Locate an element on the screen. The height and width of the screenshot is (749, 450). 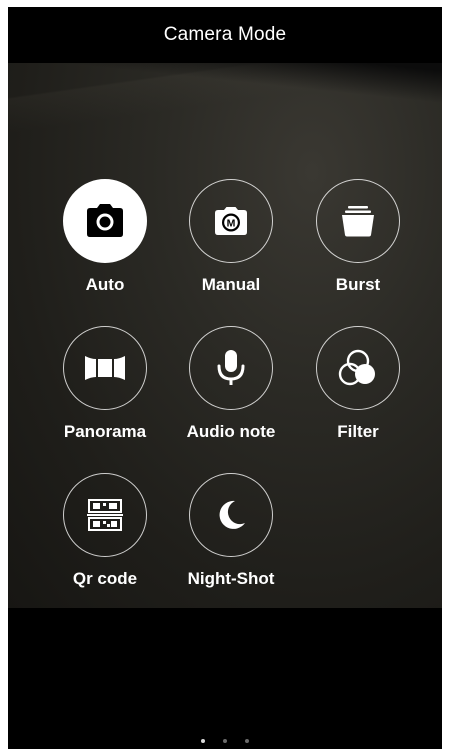
mode-manual-label: Manual is located at coordinates (231, 284).